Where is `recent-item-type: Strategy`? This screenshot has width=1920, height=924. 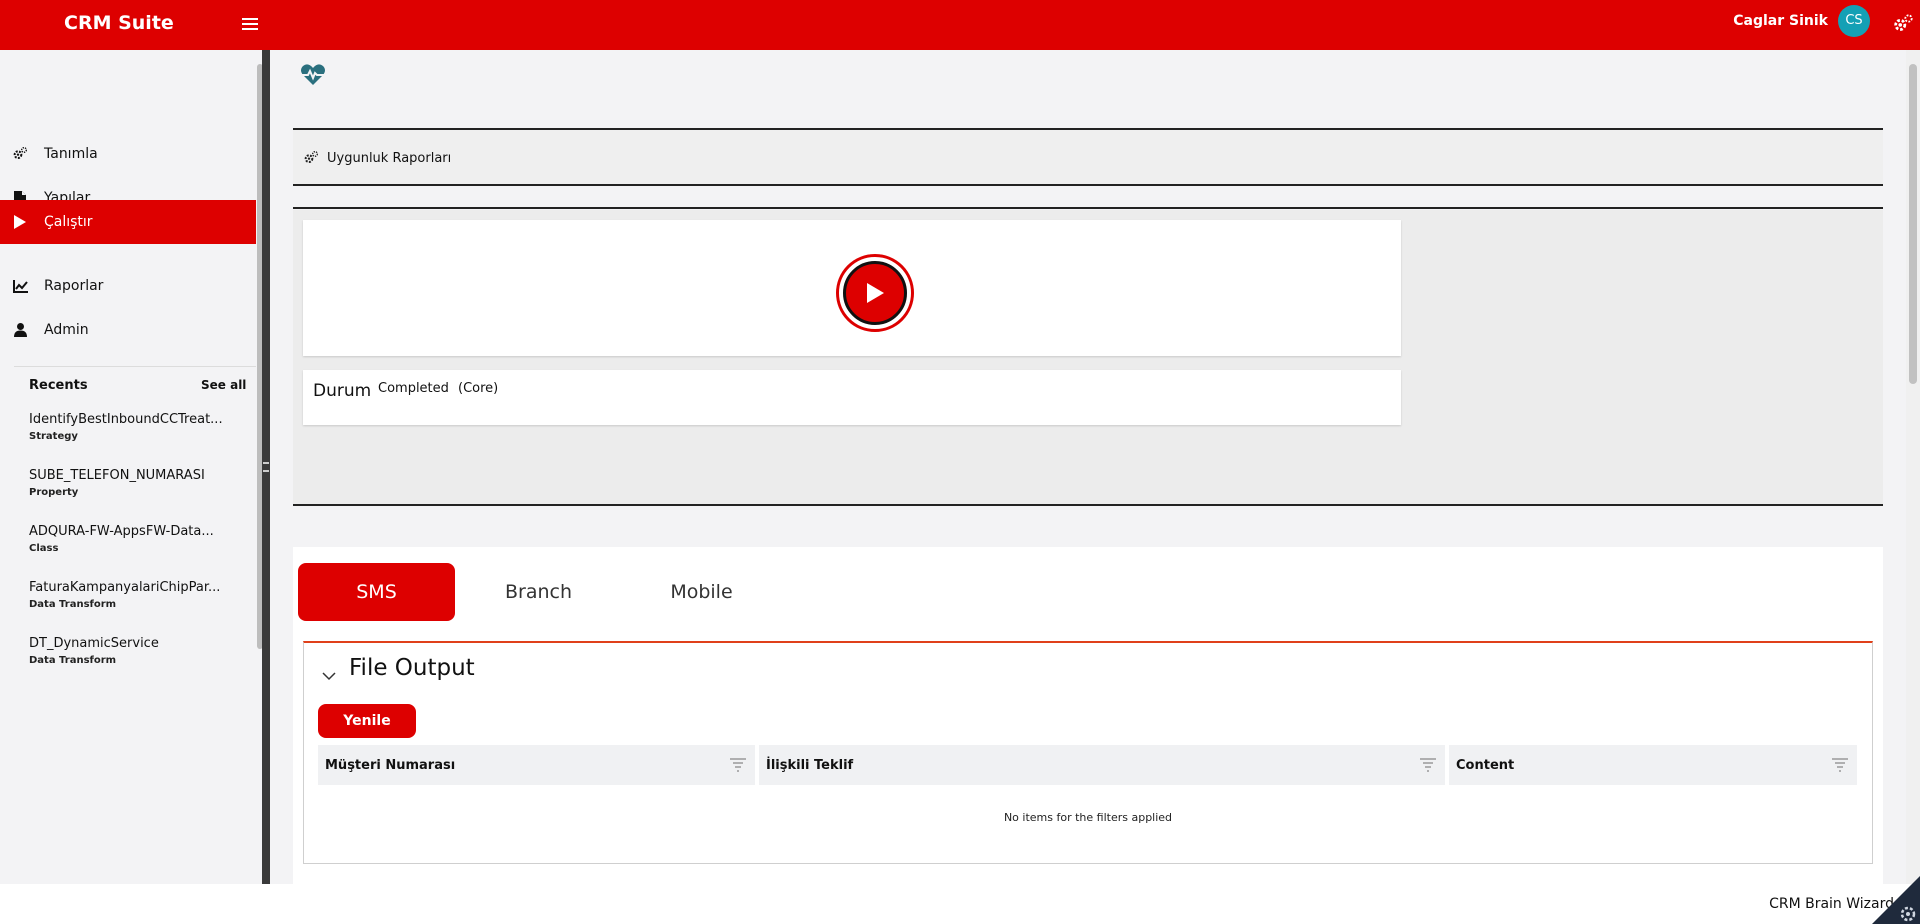 recent-item-type: Strategy is located at coordinates (53, 436).